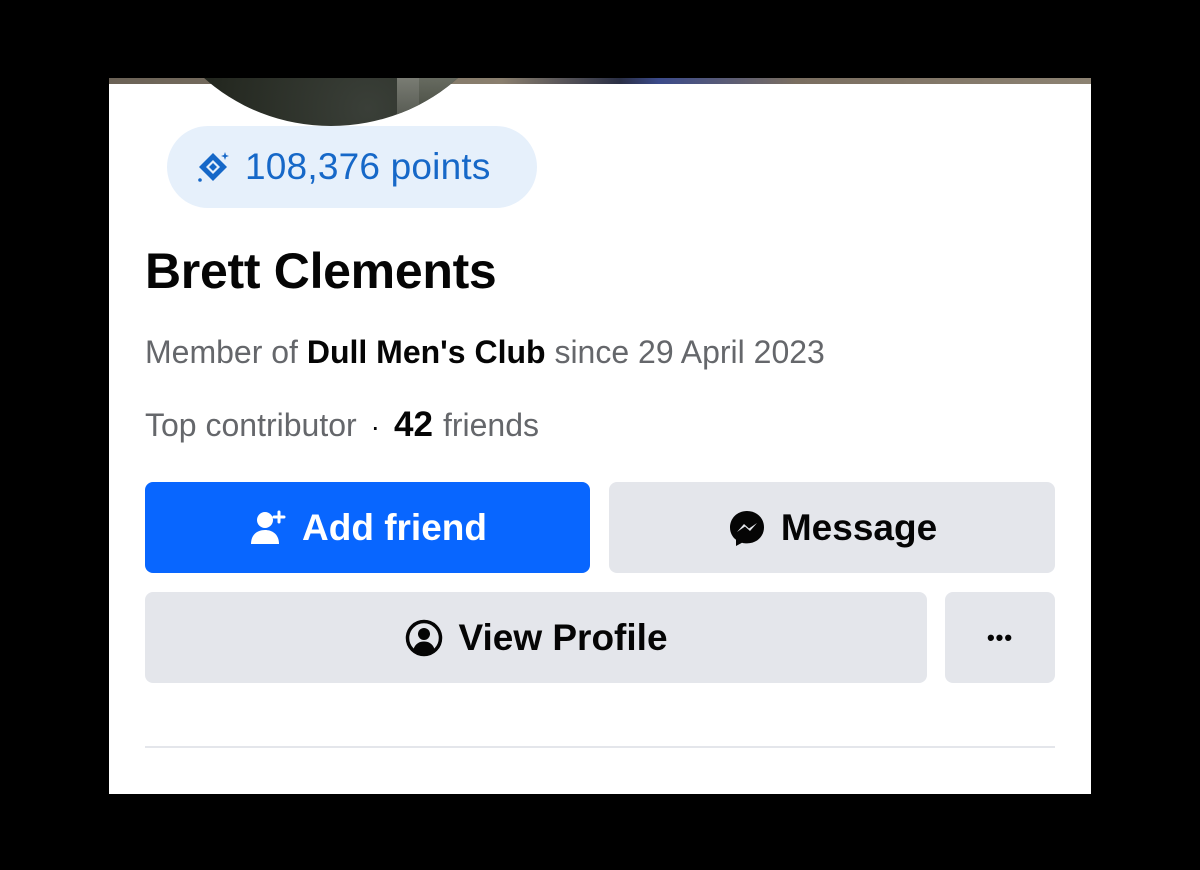 The width and height of the screenshot is (1200, 870). I want to click on add-friend-button: Add friend, so click(367, 527).